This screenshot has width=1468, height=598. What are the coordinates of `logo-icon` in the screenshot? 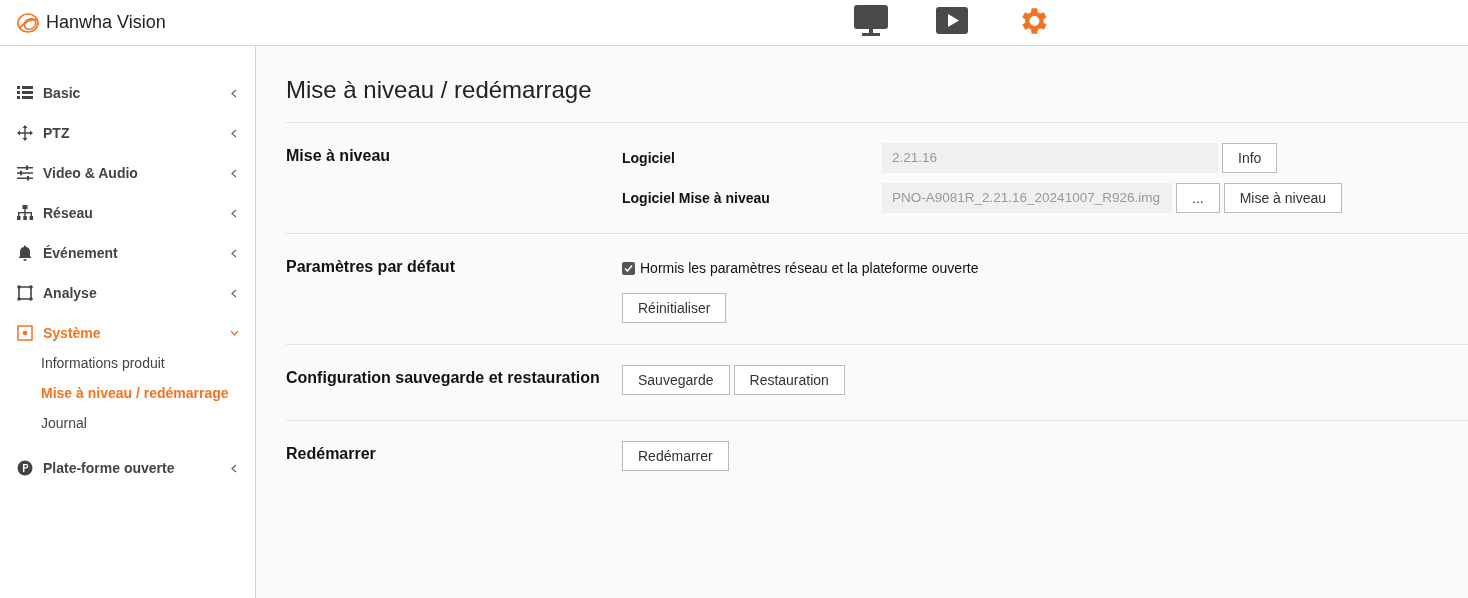 It's located at (29, 22).